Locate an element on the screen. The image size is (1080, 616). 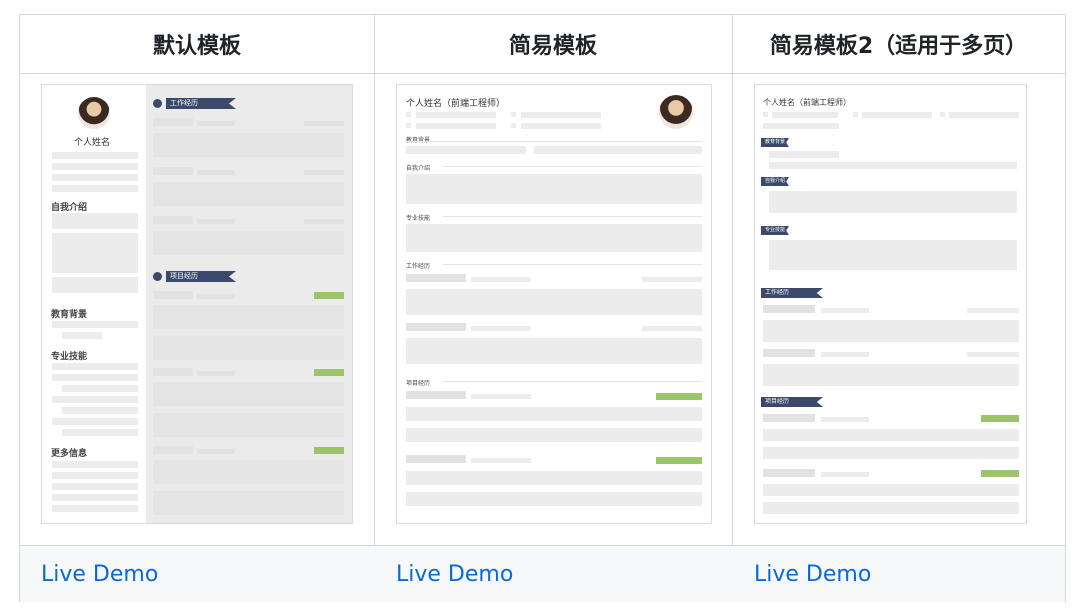
section-label: 更多信息 is located at coordinates (69, 454).